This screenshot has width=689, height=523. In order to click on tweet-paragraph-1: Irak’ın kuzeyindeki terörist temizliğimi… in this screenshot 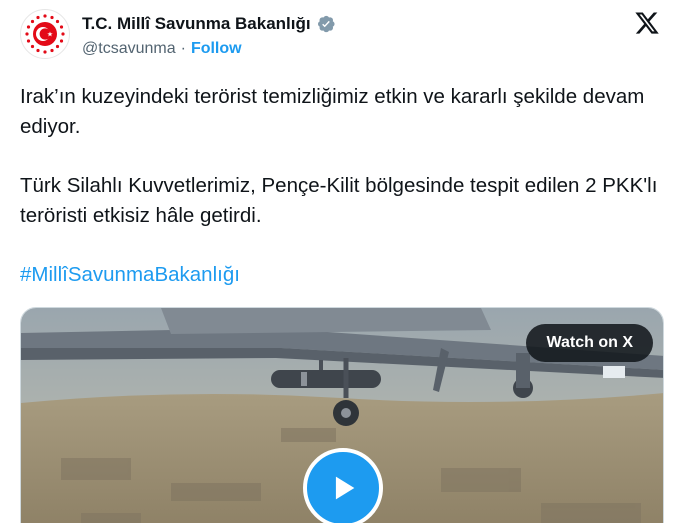, I will do `click(332, 111)`.